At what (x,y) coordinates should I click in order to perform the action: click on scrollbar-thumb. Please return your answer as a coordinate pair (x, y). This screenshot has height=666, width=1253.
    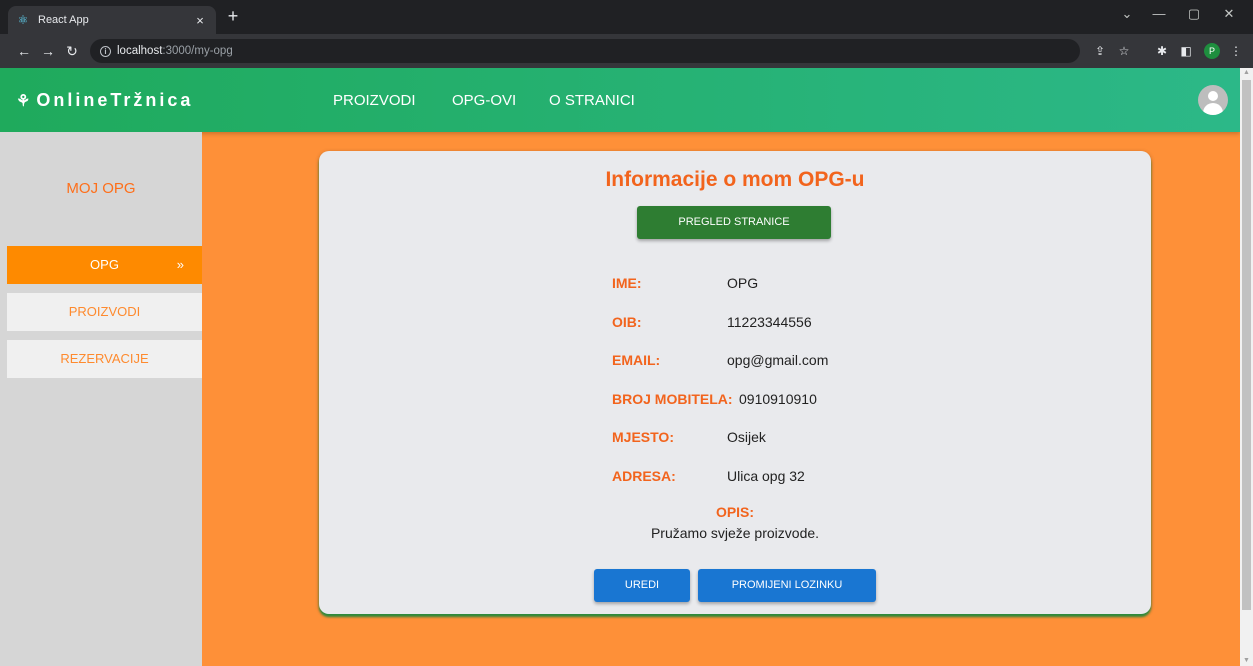
    Looking at the image, I should click on (1246, 345).